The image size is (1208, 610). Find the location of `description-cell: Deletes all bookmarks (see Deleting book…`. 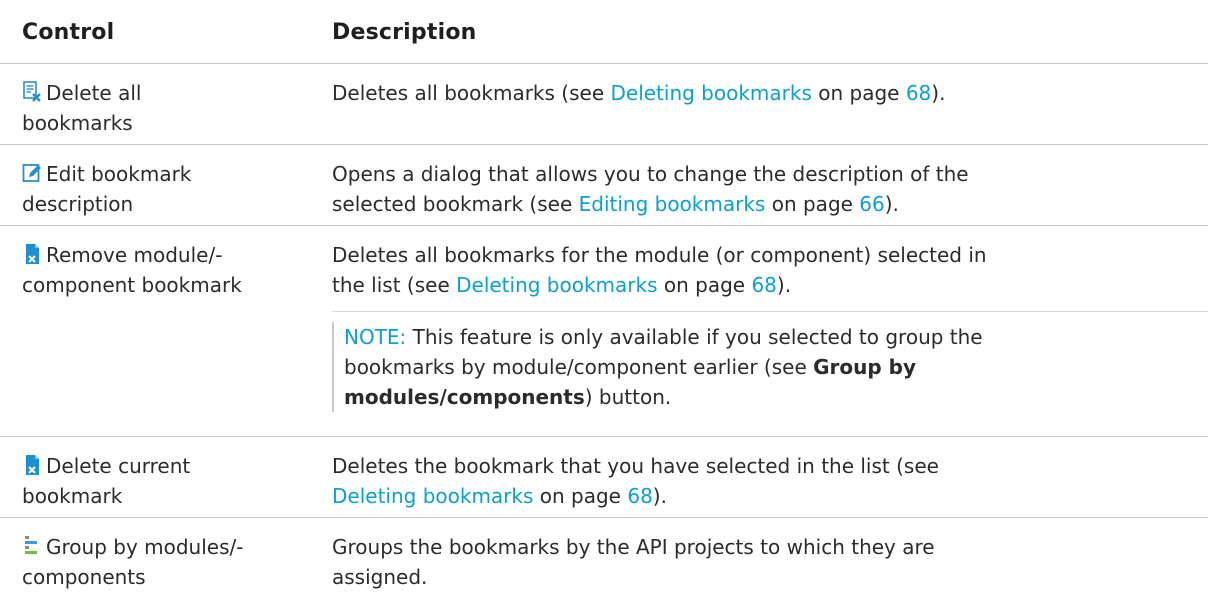

description-cell: Deletes all bookmarks (see Deleting book… is located at coordinates (762, 93).